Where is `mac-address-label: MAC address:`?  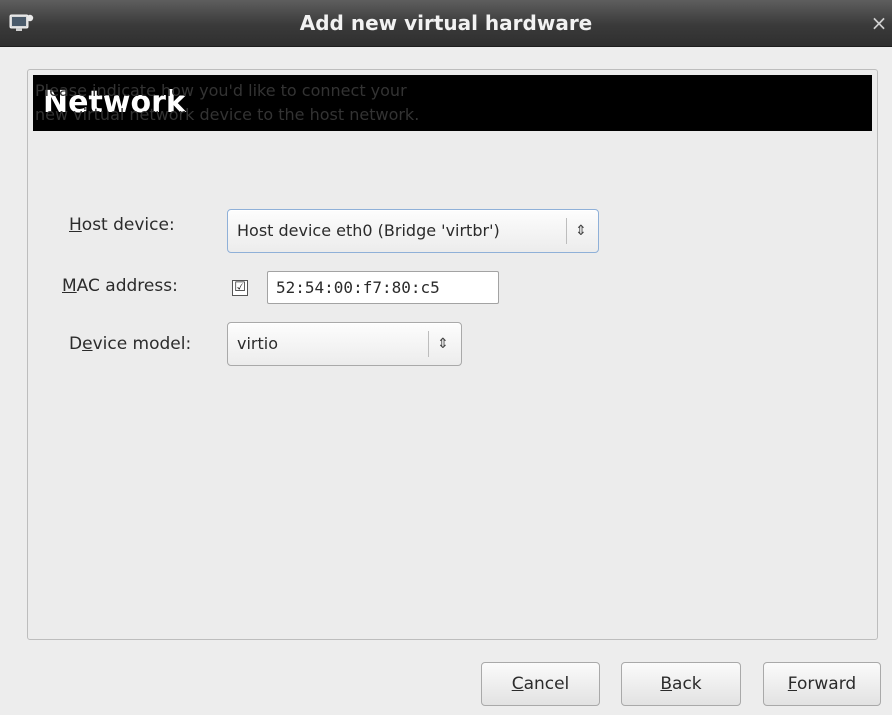
mac-address-label: MAC address: is located at coordinates (120, 286).